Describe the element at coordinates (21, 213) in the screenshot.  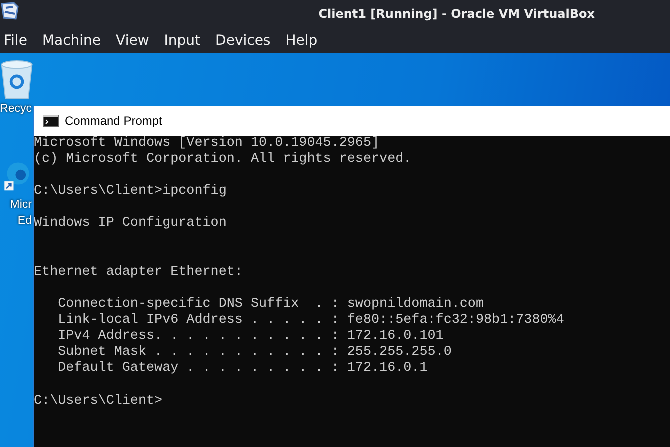
I see `desktop-icon-label: Micr Ed` at that location.